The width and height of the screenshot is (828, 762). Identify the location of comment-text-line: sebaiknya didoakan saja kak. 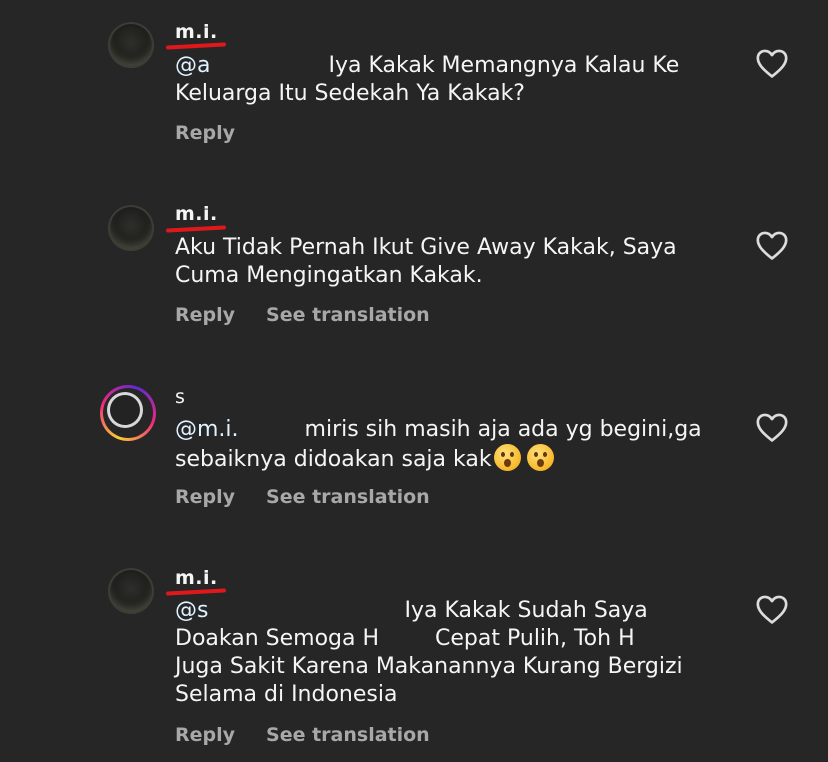
(364, 459).